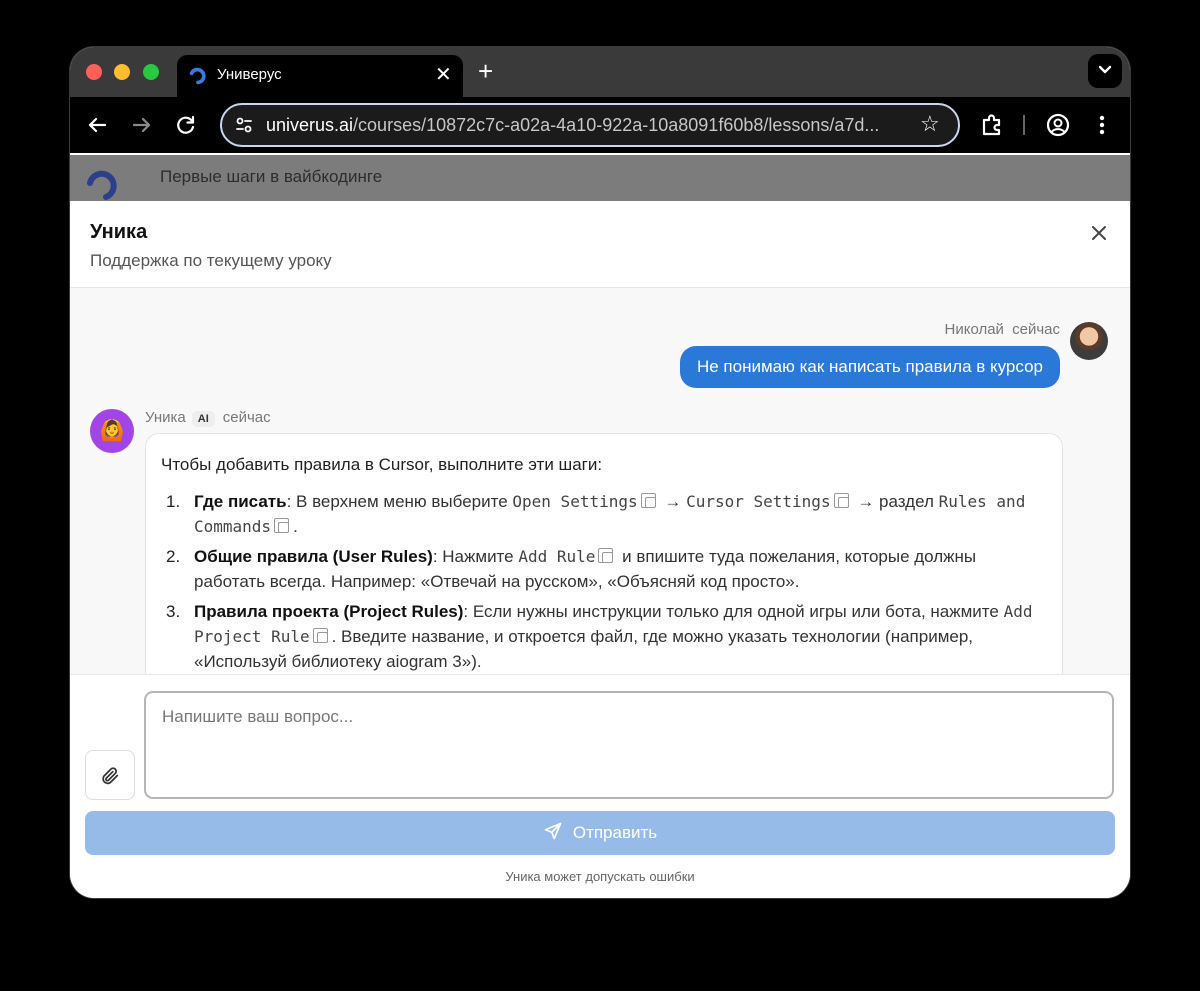 This screenshot has height=991, width=1200. I want to click on tab-title: Универус, so click(249, 74).